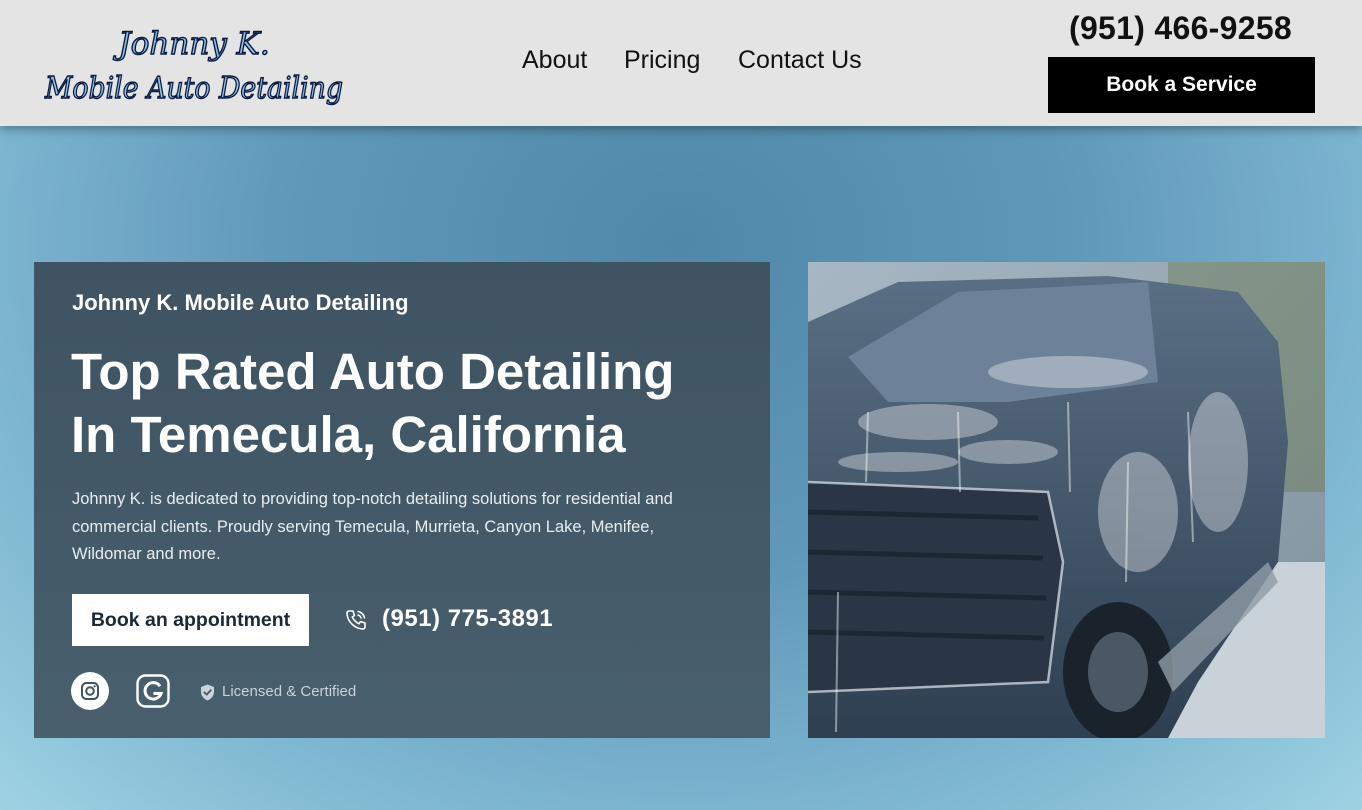 This screenshot has height=810, width=1362. Describe the element at coordinates (196, 65) in the screenshot. I see `logo: Johnny K. Mobile Auto Detailing` at that location.